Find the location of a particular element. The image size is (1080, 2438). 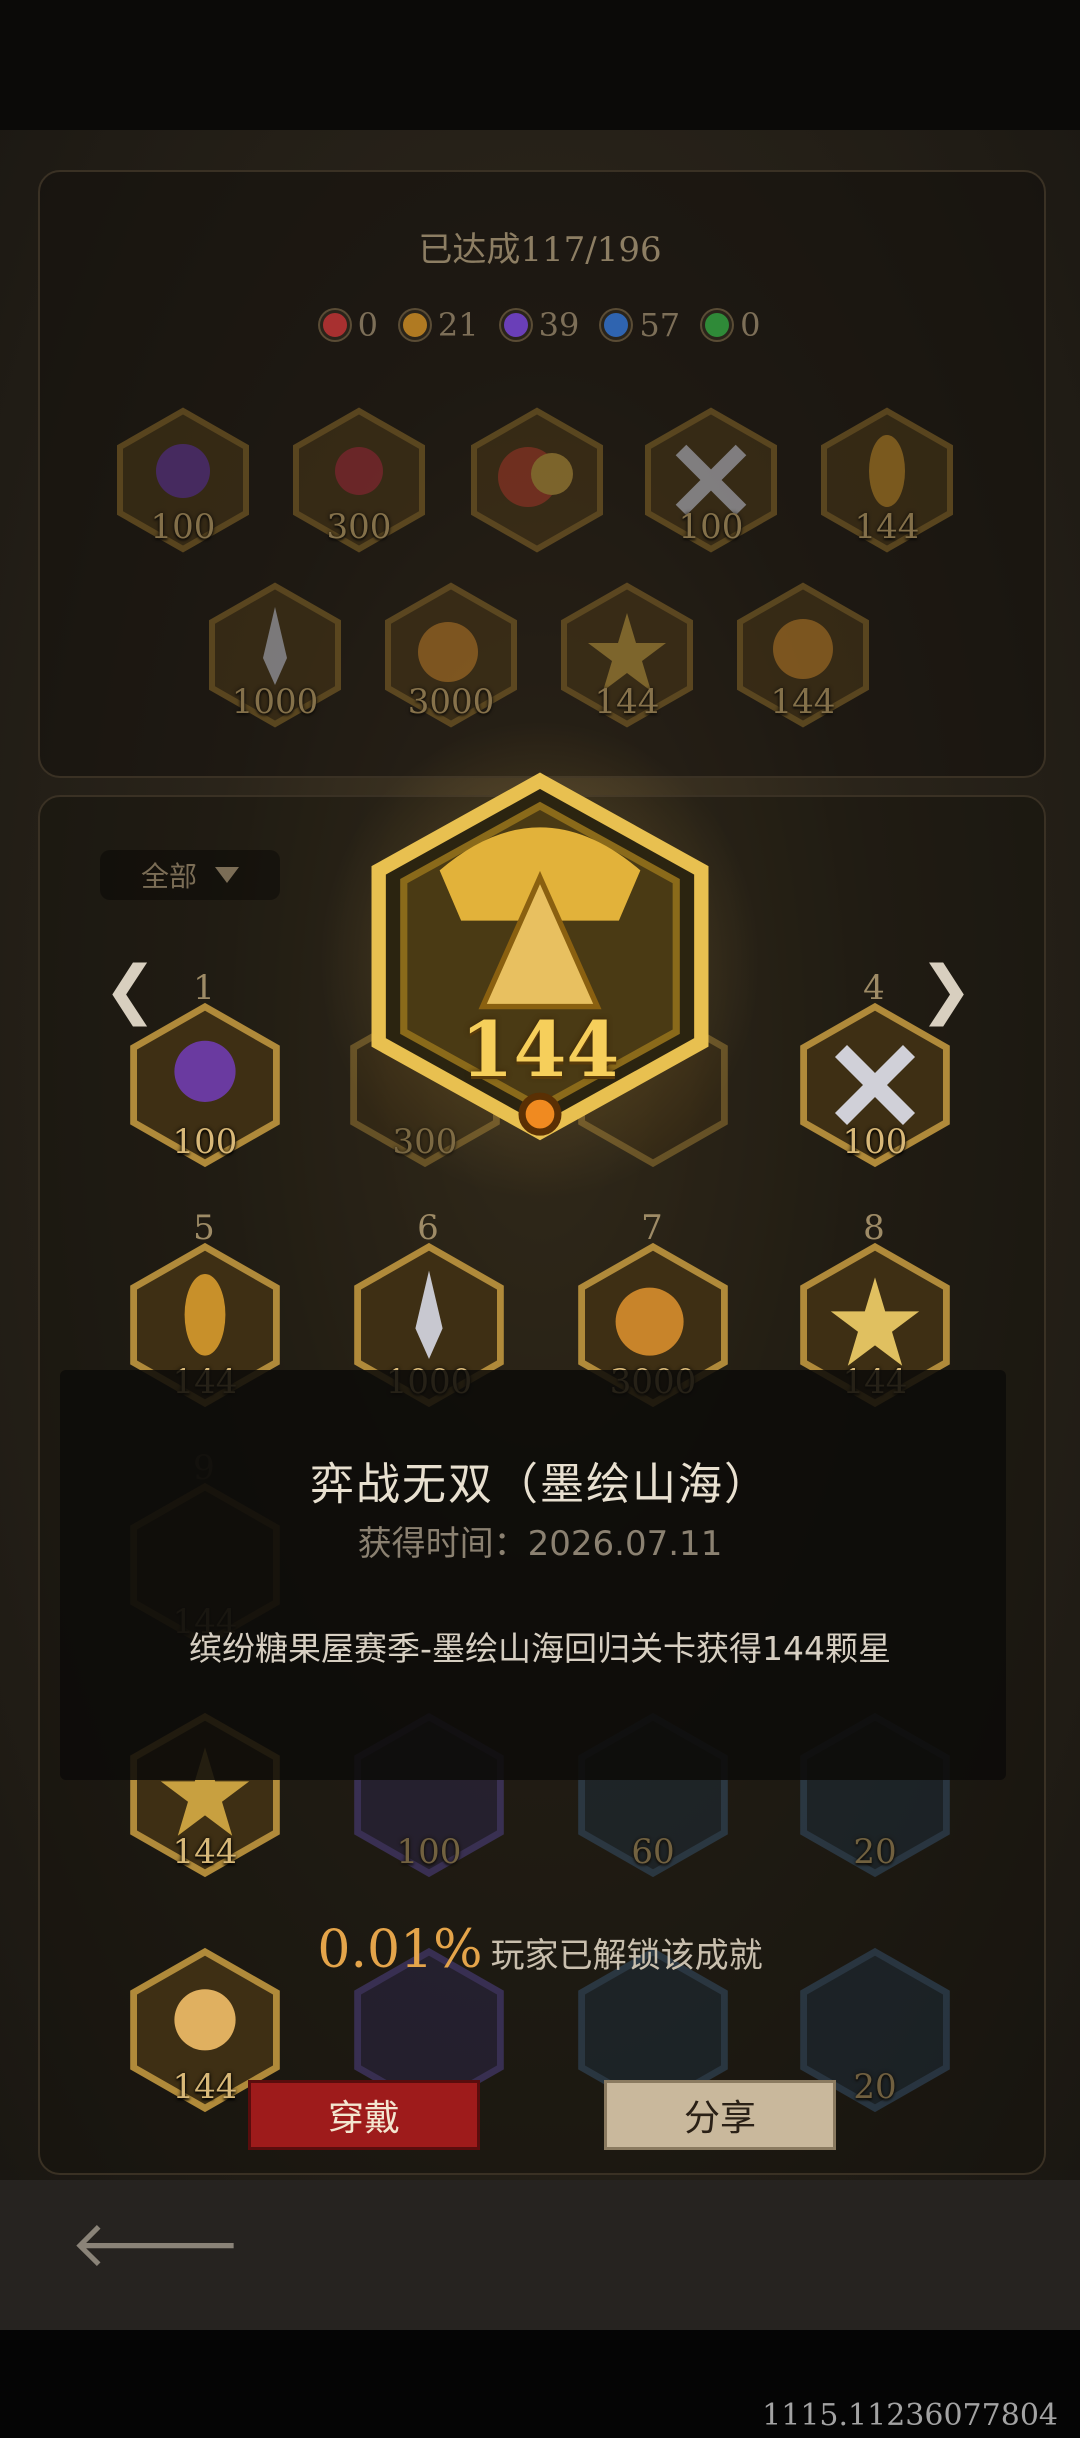

gem-purple: 39 is located at coordinates (539, 325).